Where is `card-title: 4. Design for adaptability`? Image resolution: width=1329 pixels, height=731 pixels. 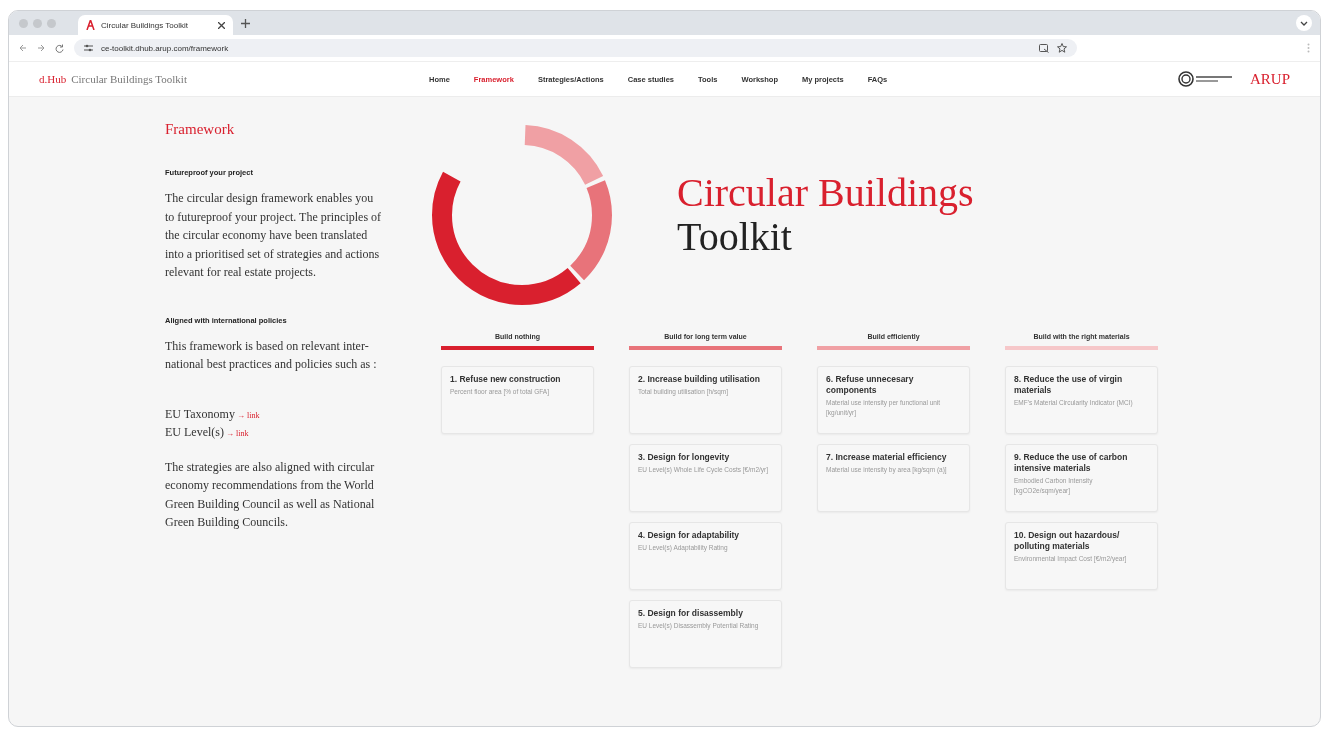 card-title: 4. Design for adaptability is located at coordinates (689, 535).